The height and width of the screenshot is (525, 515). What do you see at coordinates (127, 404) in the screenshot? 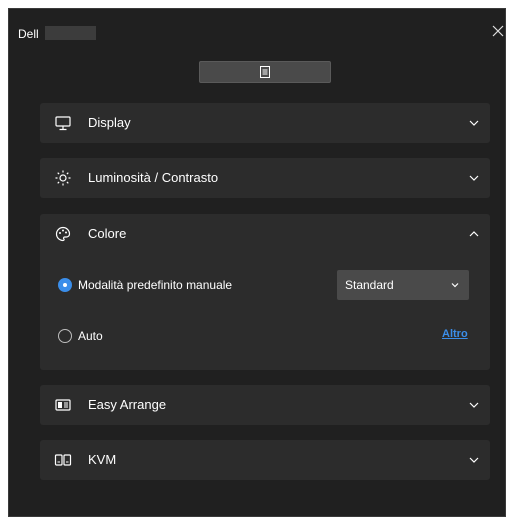
I see `section-easy-arrange-label: Easy Arrange` at bounding box center [127, 404].